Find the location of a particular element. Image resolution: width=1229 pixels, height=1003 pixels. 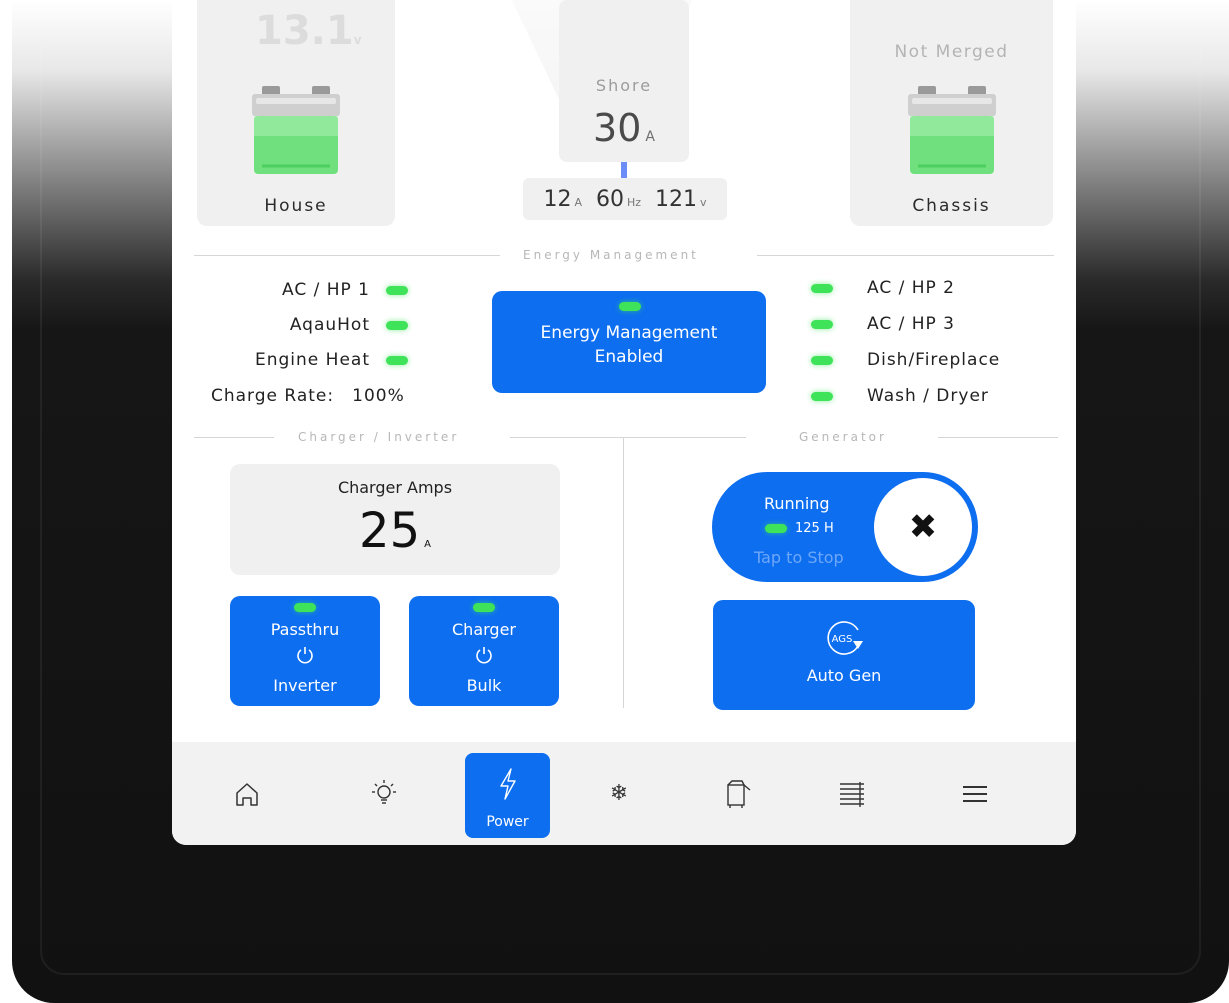

charger-amps-value: 25 A is located at coordinates (395, 531).